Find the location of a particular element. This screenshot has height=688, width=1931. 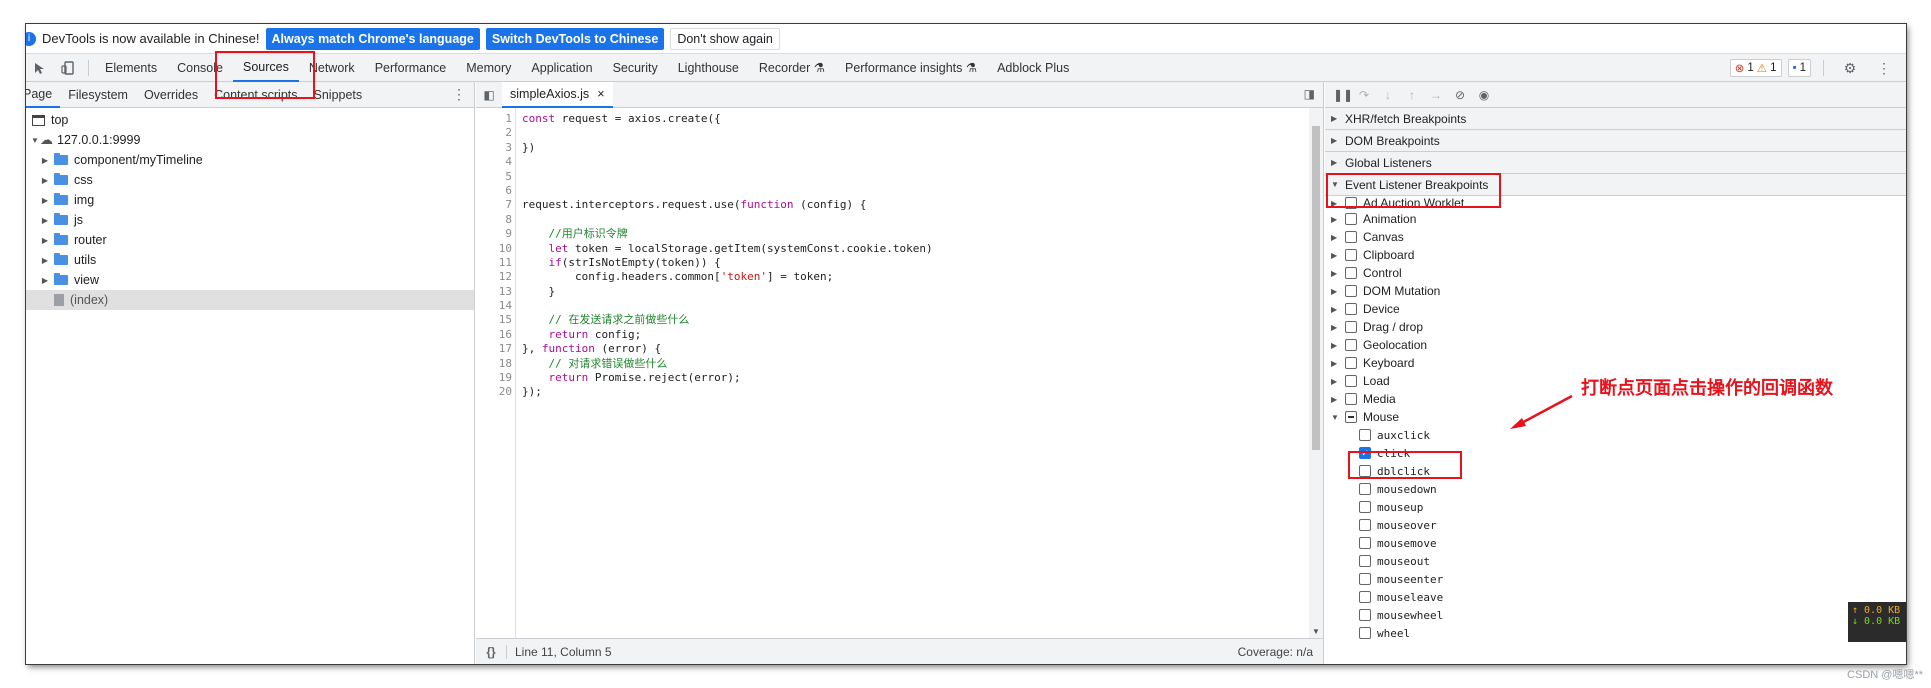

event-row: wheel is located at coordinates (1615, 633).